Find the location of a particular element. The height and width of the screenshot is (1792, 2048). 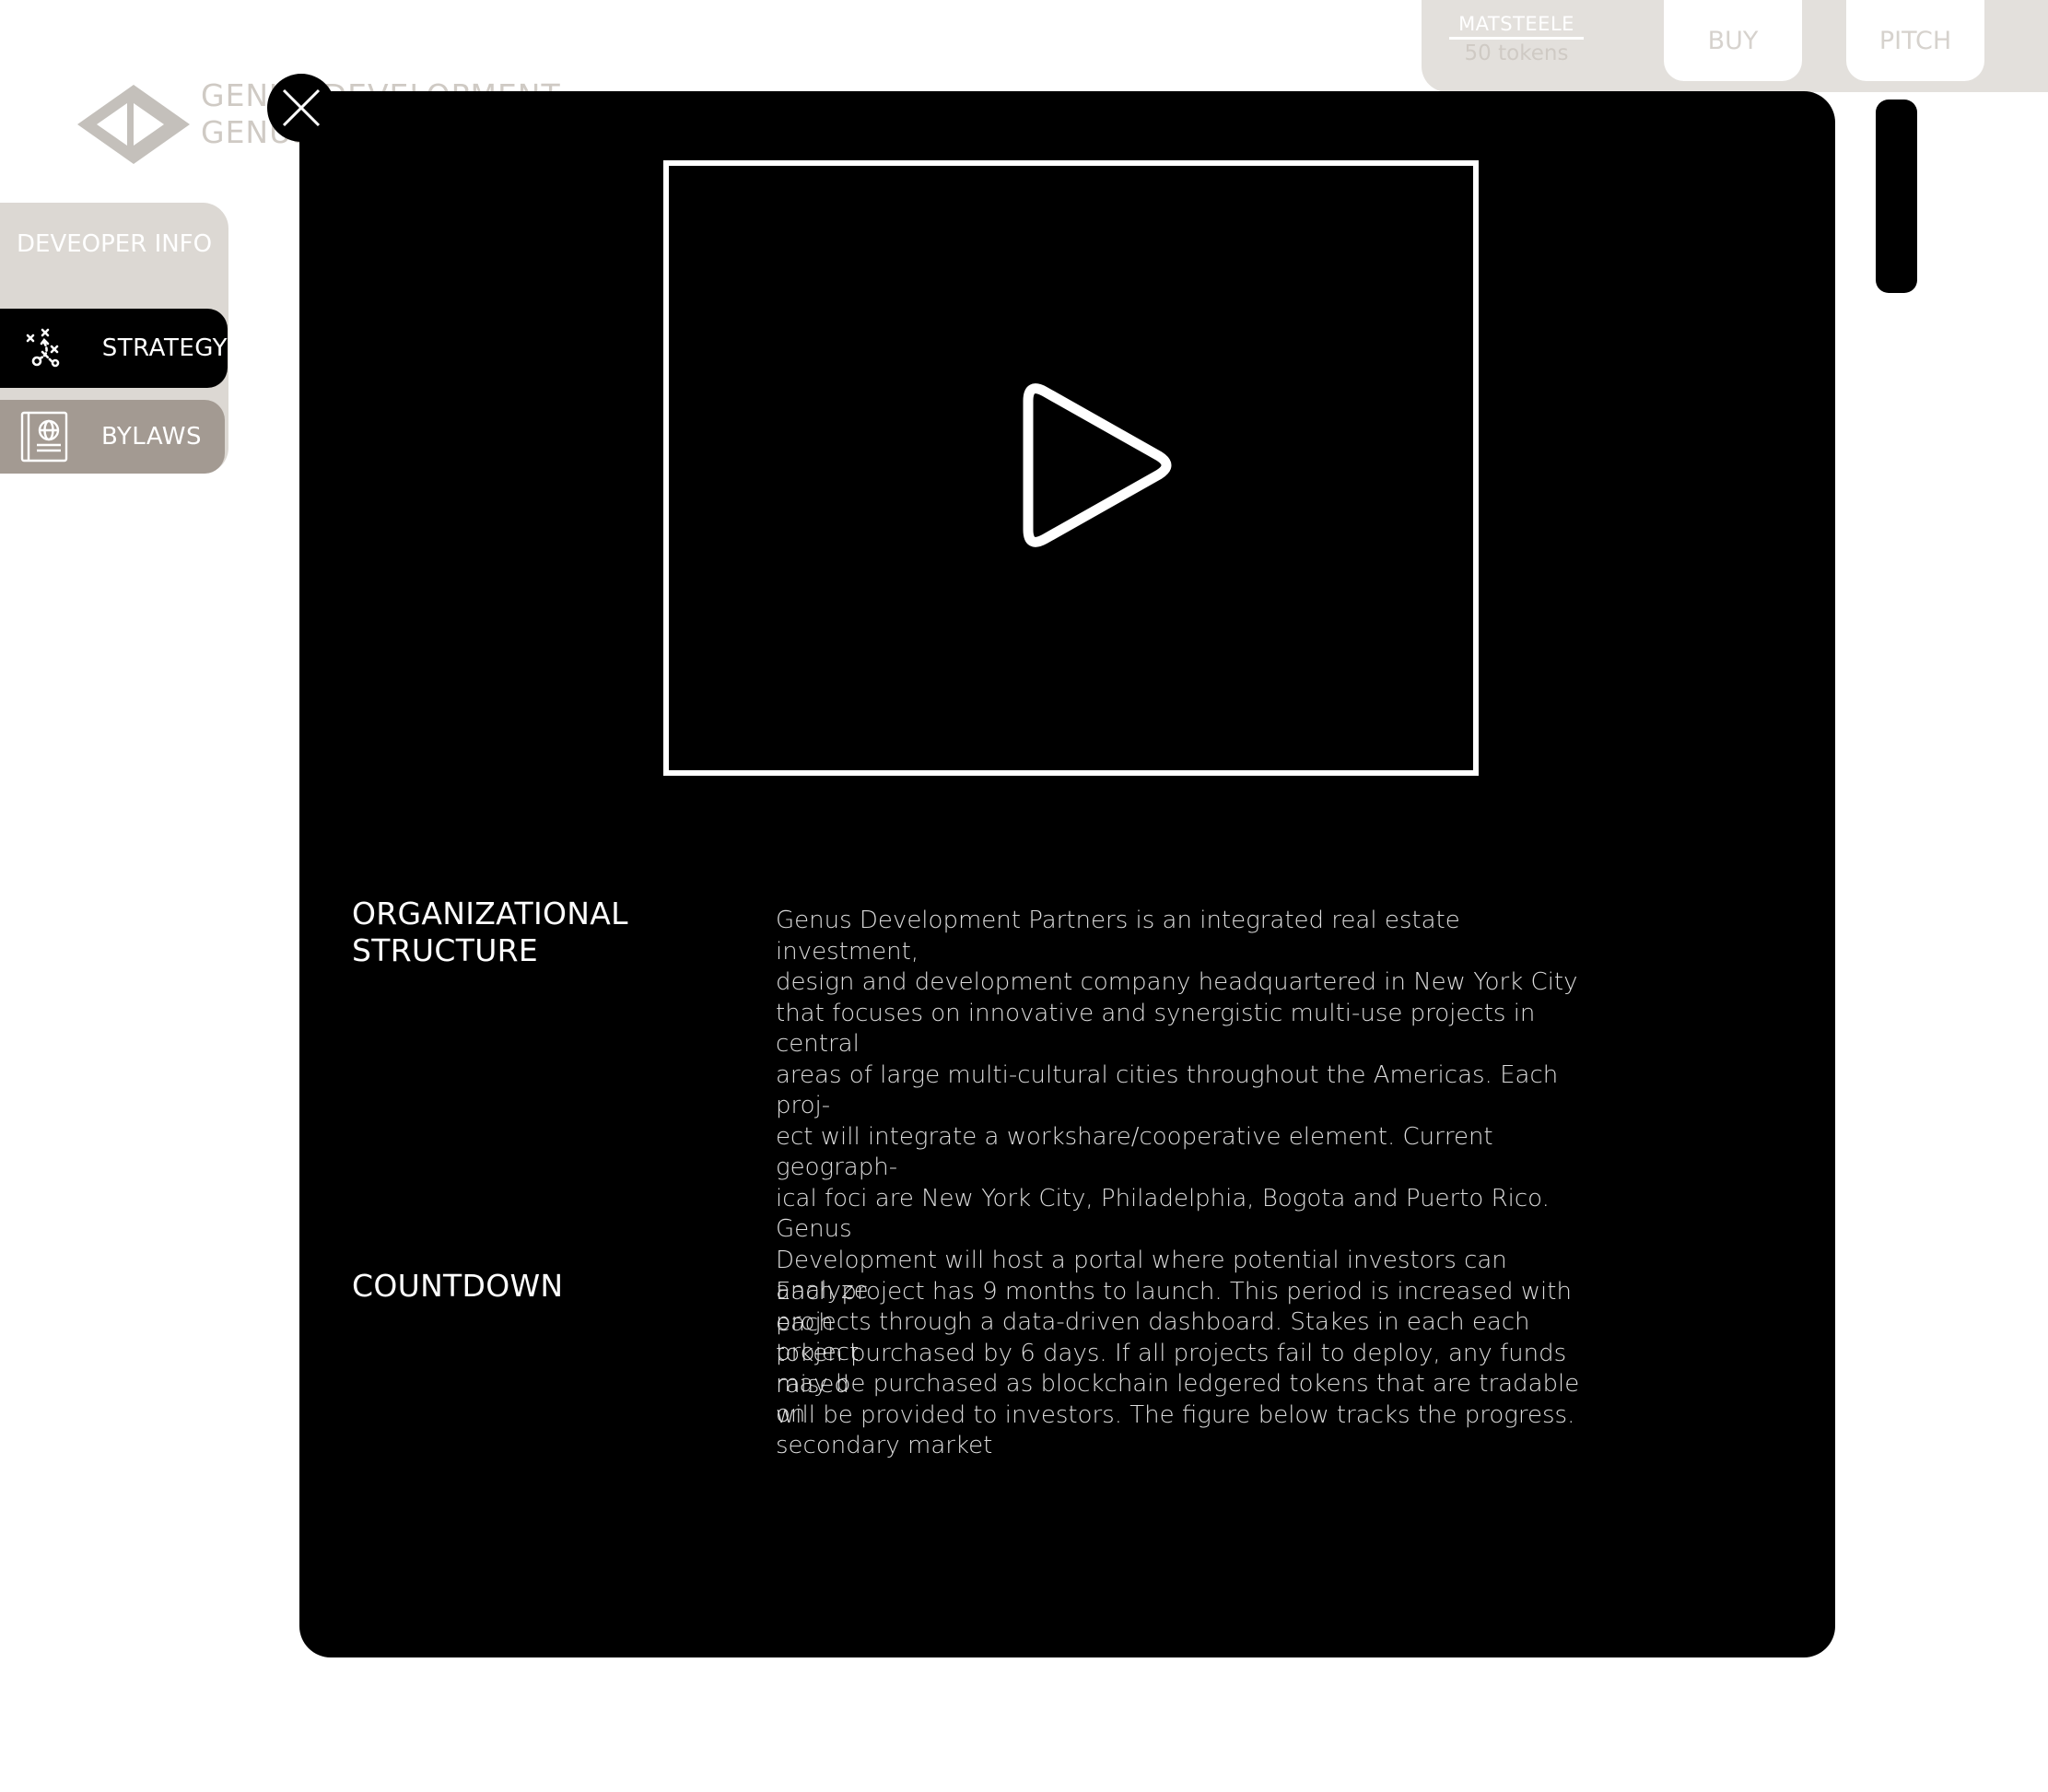

close-button is located at coordinates (301, 108).